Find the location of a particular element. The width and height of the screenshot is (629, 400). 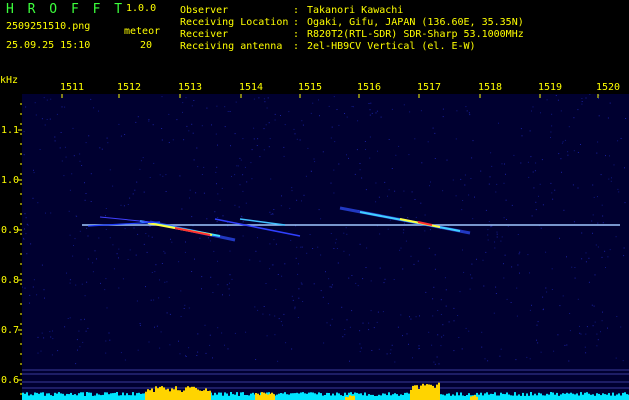

timestamp: 25.09.25 15:10 is located at coordinates (48, 45).